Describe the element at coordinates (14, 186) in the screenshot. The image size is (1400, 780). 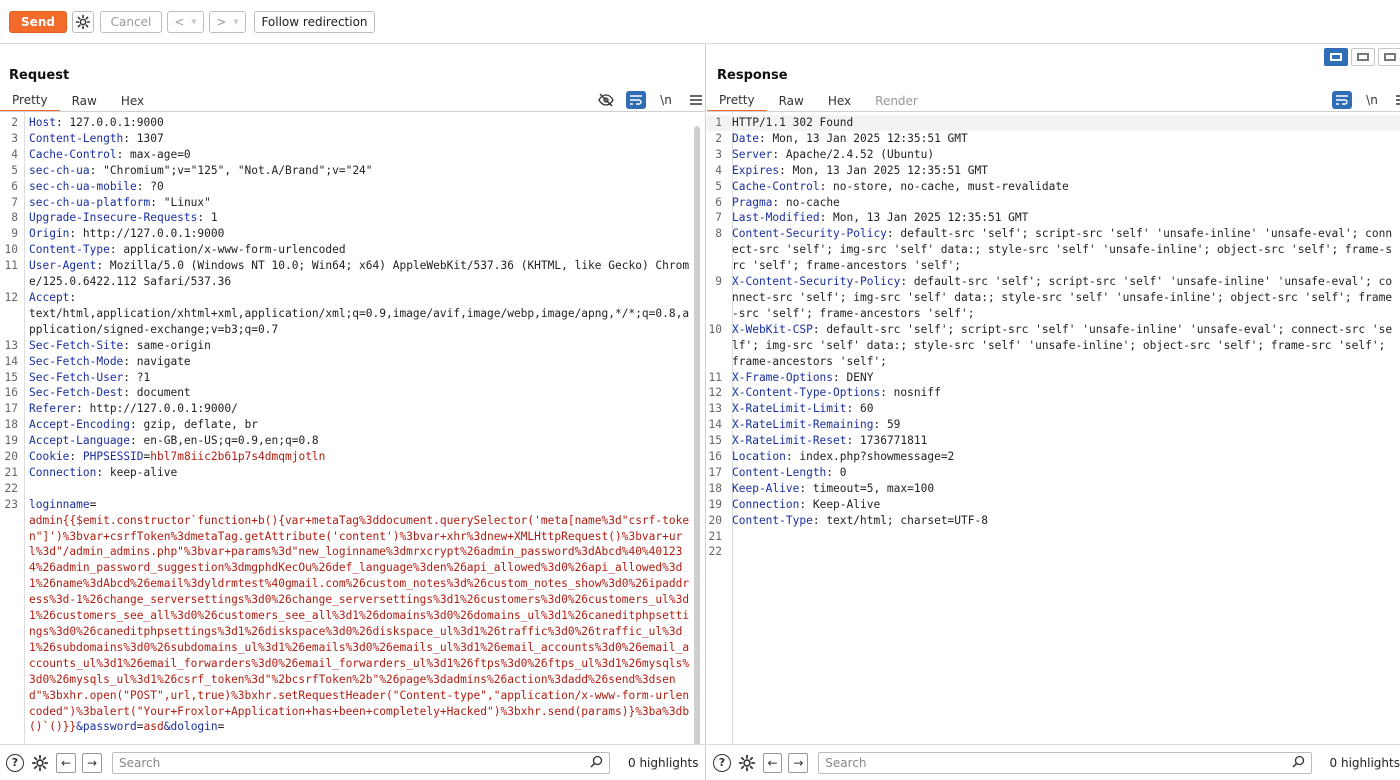
I see `line-number: 6` at that location.